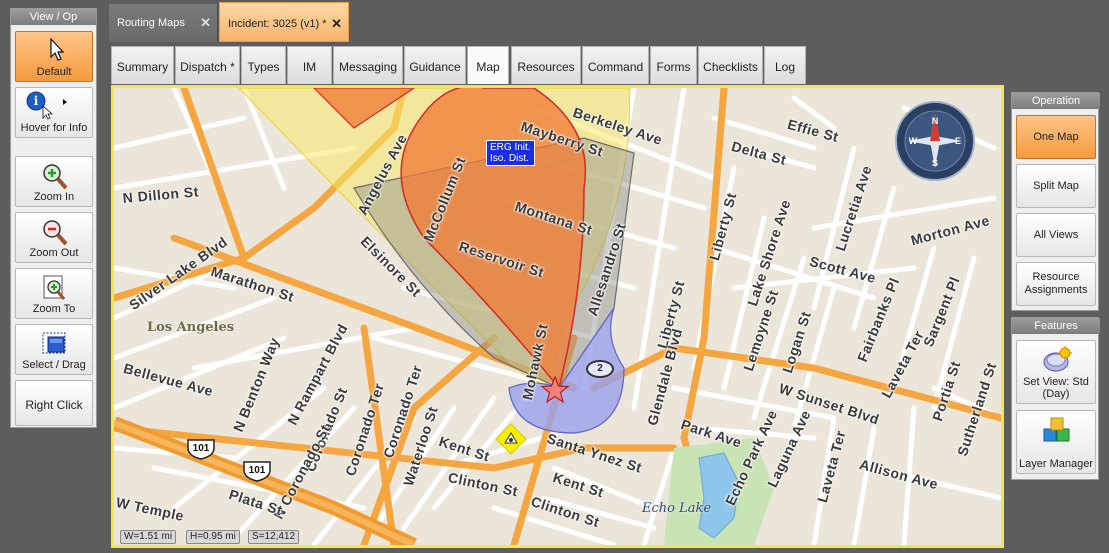 Image resolution: width=1109 pixels, height=553 pixels. What do you see at coordinates (142, 65) in the screenshot?
I see `tab-summary: Summary` at bounding box center [142, 65].